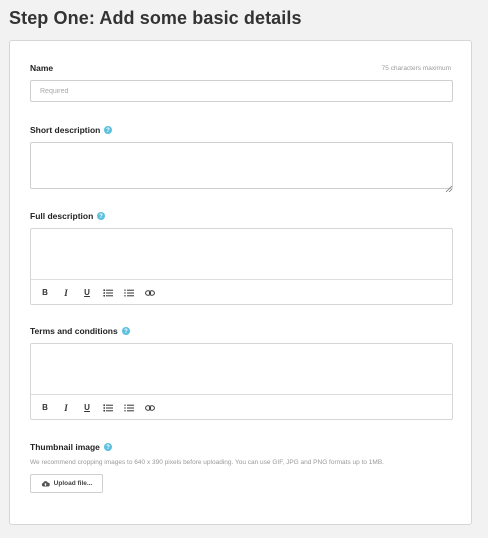 This screenshot has width=488, height=538. Describe the element at coordinates (241, 165) in the screenshot. I see `short-description-textarea` at that location.